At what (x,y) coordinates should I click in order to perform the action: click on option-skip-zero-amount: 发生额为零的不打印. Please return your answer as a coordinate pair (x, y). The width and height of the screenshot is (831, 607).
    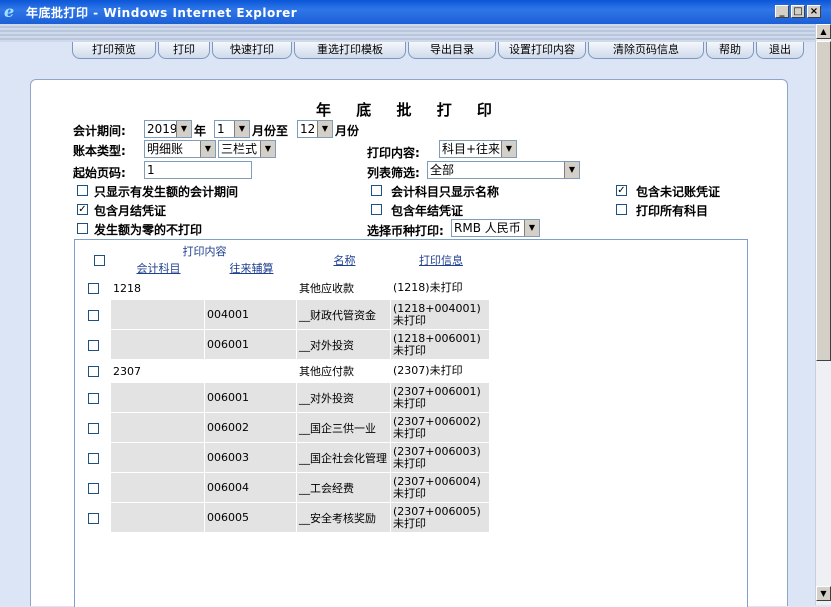
    Looking at the image, I should click on (148, 230).